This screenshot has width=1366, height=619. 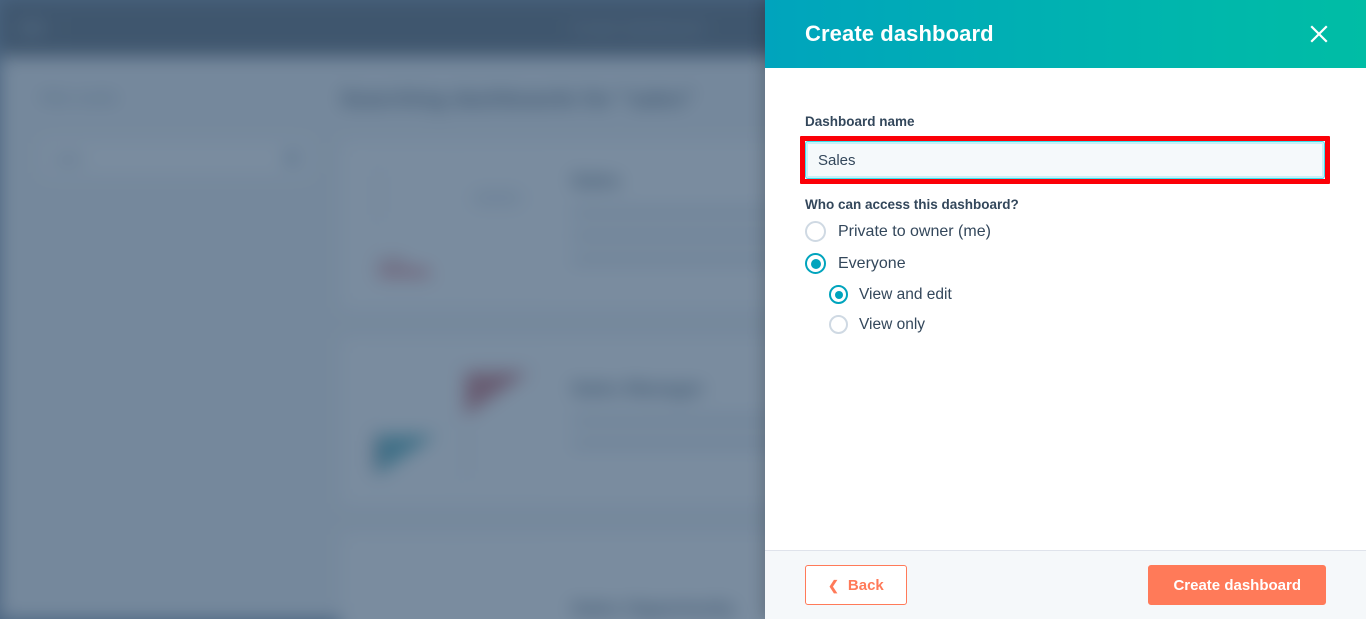 What do you see at coordinates (1319, 34) in the screenshot?
I see `close-icon` at bounding box center [1319, 34].